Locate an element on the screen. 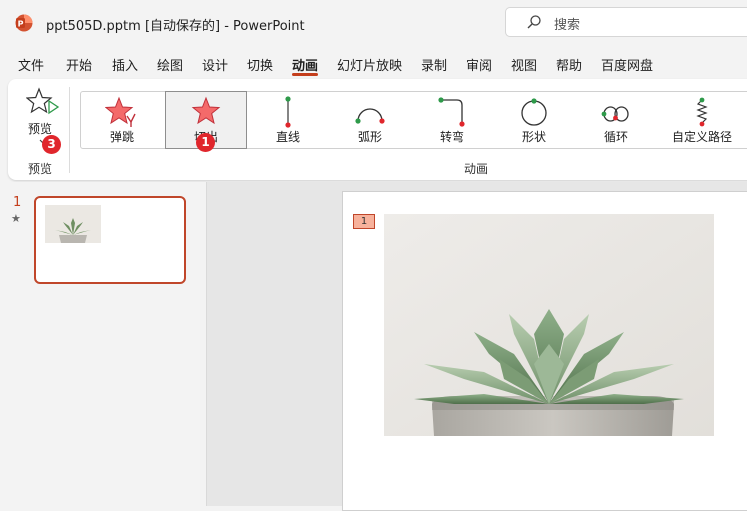  turn-path-icon is located at coordinates (451, 112).